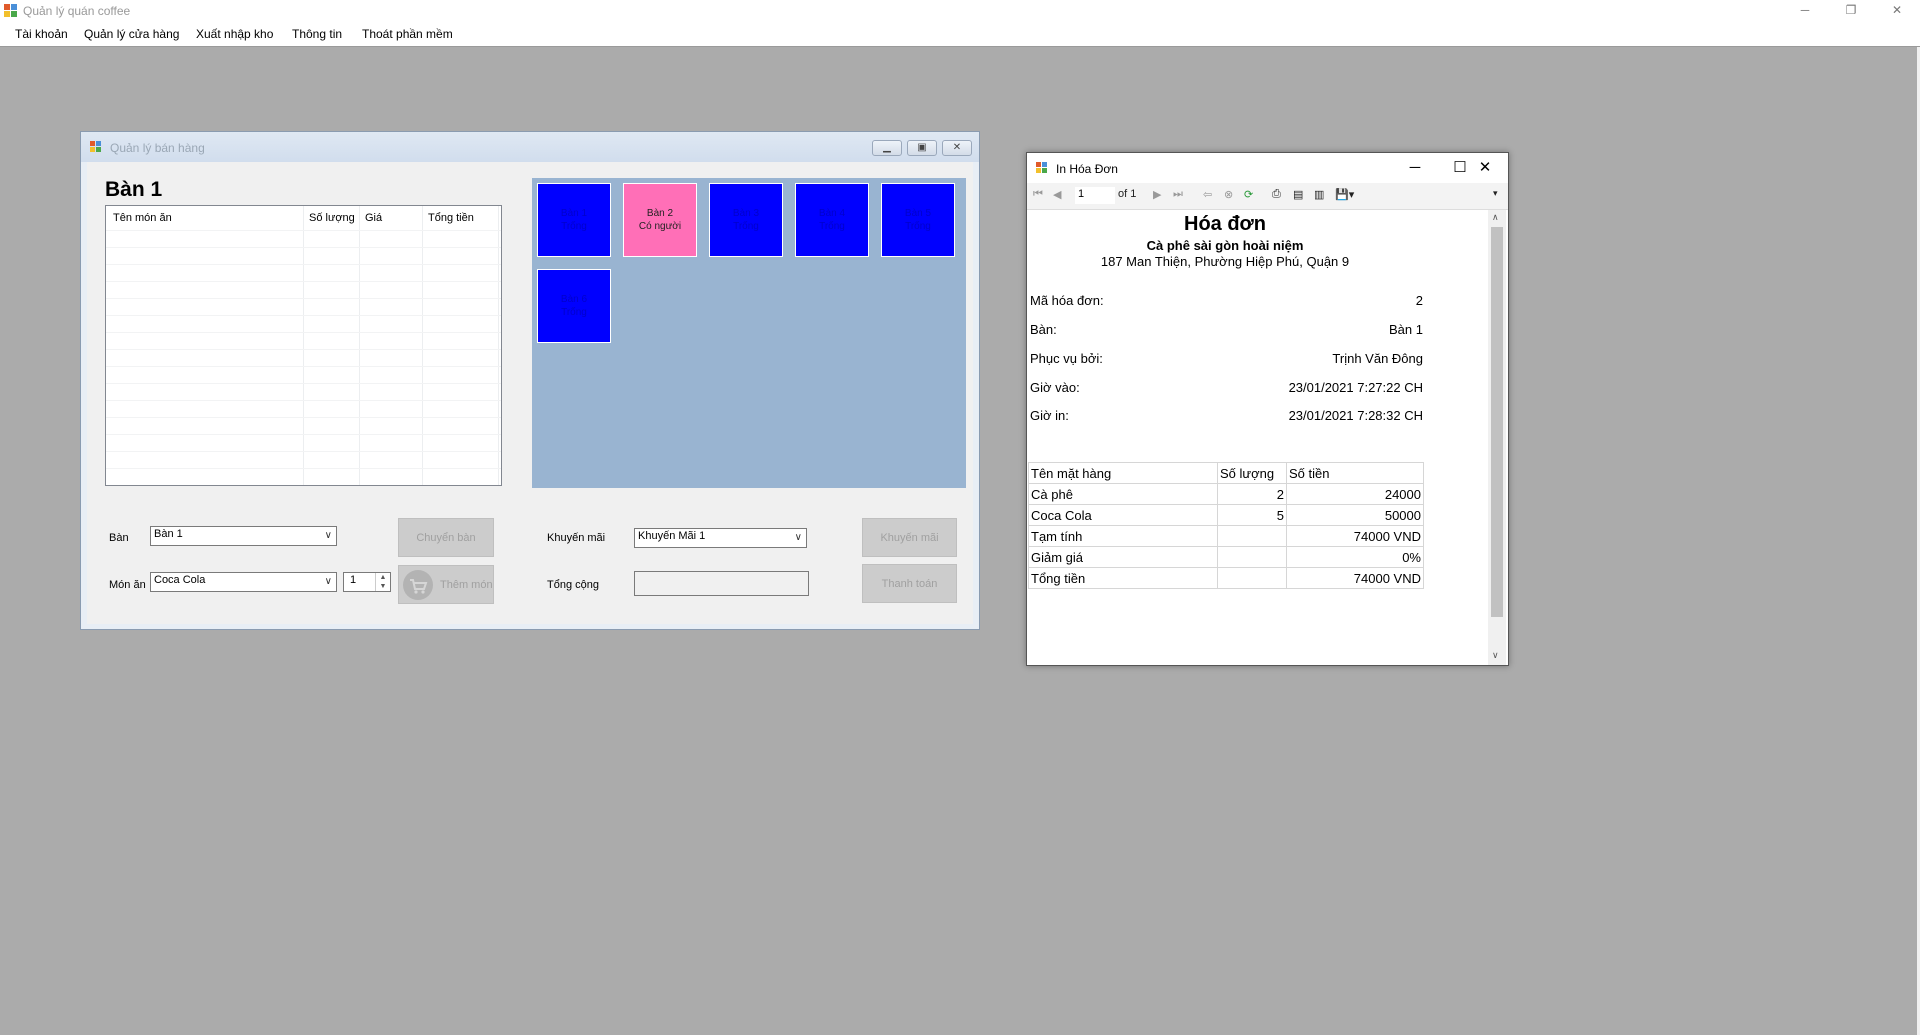 The image size is (1920, 1035). What do you see at coordinates (1095, 195) in the screenshot?
I see `page-number-input: 1` at bounding box center [1095, 195].